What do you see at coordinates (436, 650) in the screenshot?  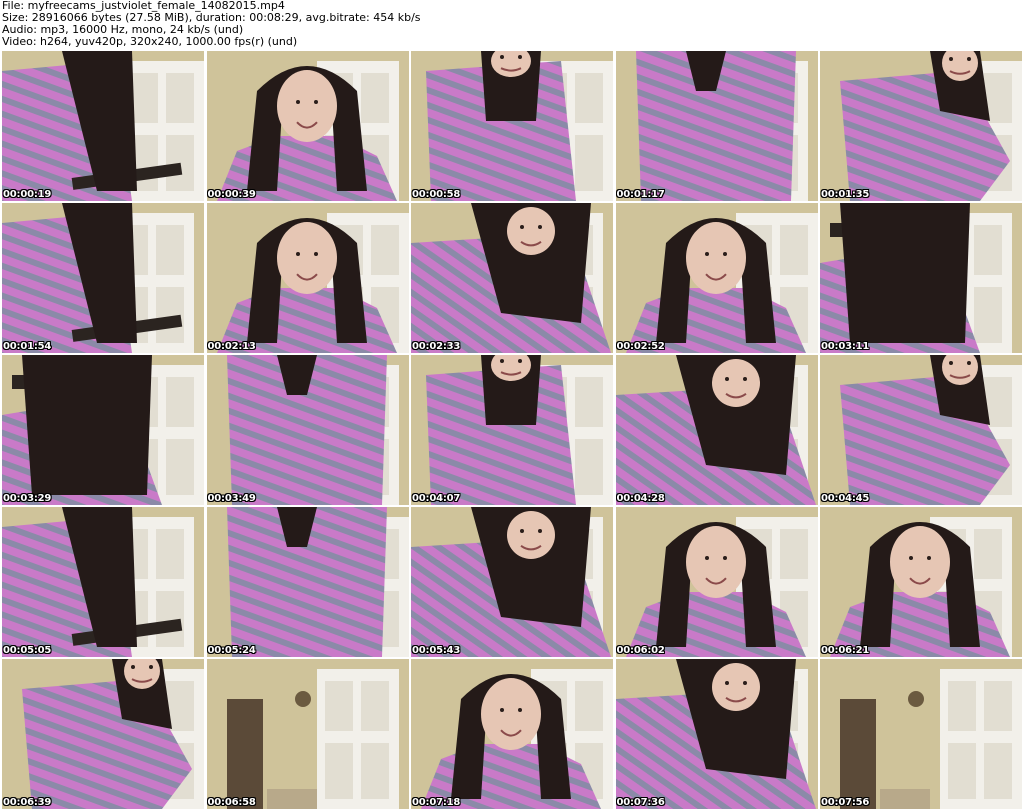 I see `thumbnail-timestamp: 00:05:43` at bounding box center [436, 650].